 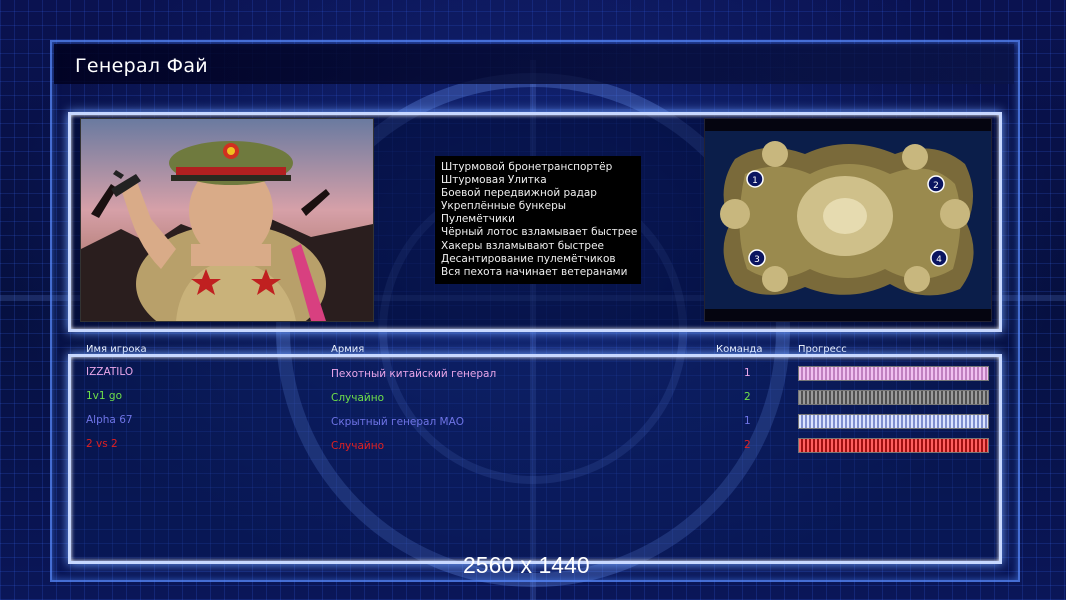 I want to click on bonus-item: Боевой передвижной радар, so click(x=519, y=193).